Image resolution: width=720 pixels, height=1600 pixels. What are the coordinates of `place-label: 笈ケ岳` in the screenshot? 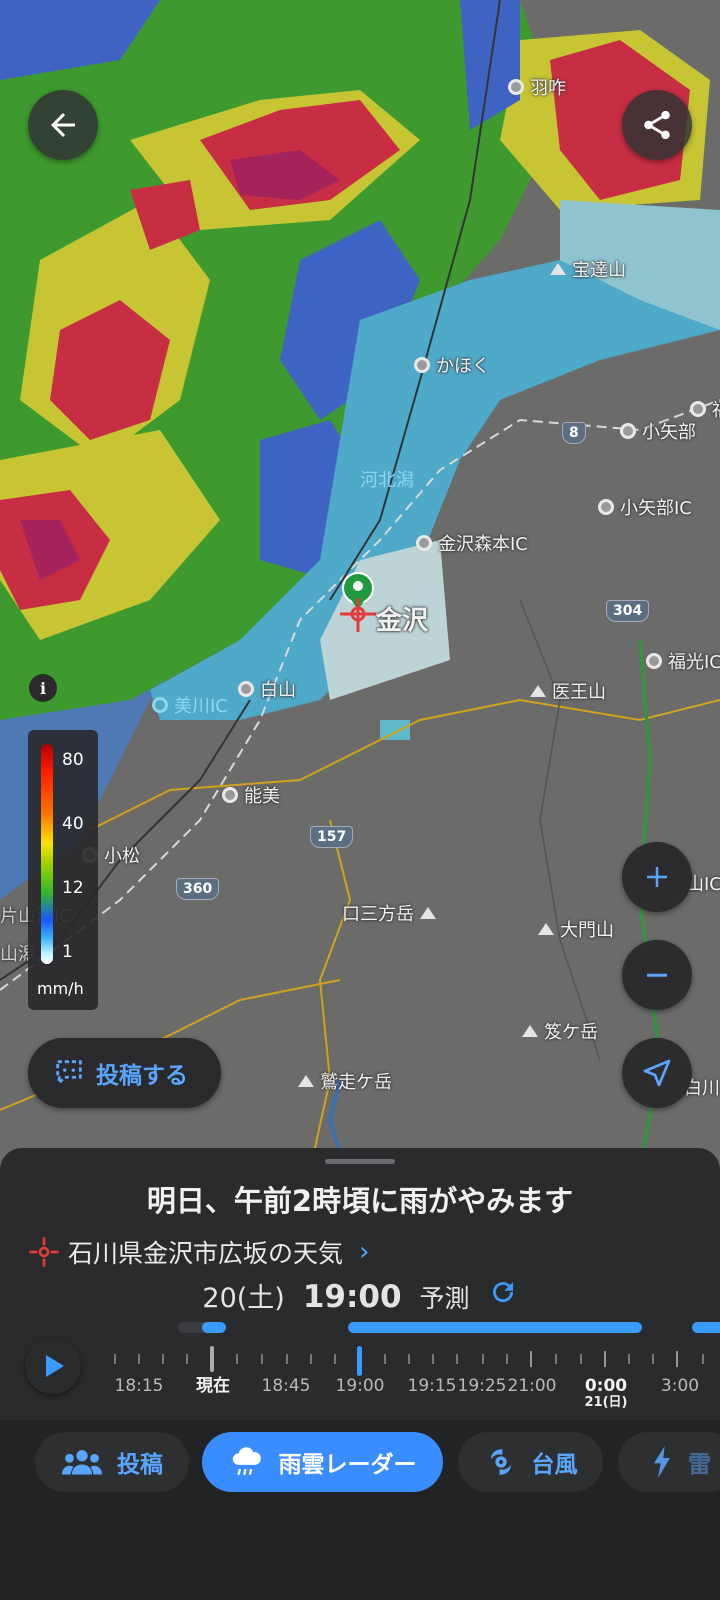 It's located at (571, 1032).